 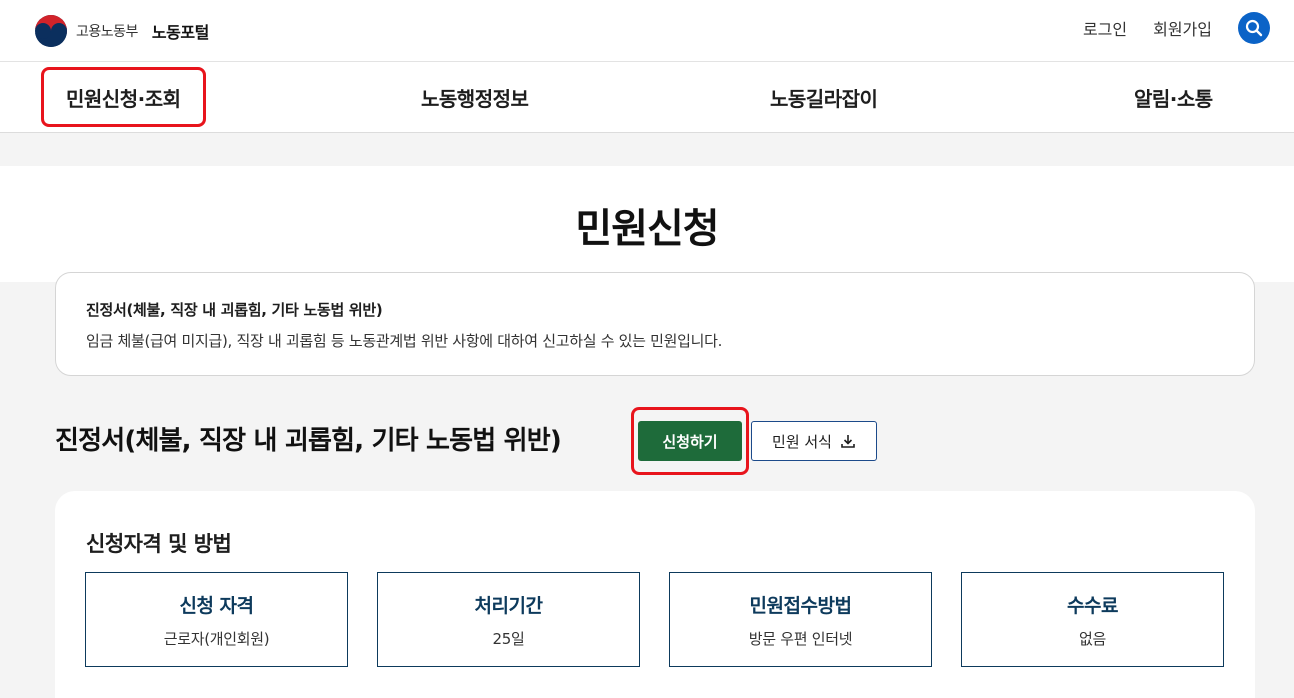 I want to click on nav-item-civil-complaint: 민원신청·조회, so click(x=123, y=97).